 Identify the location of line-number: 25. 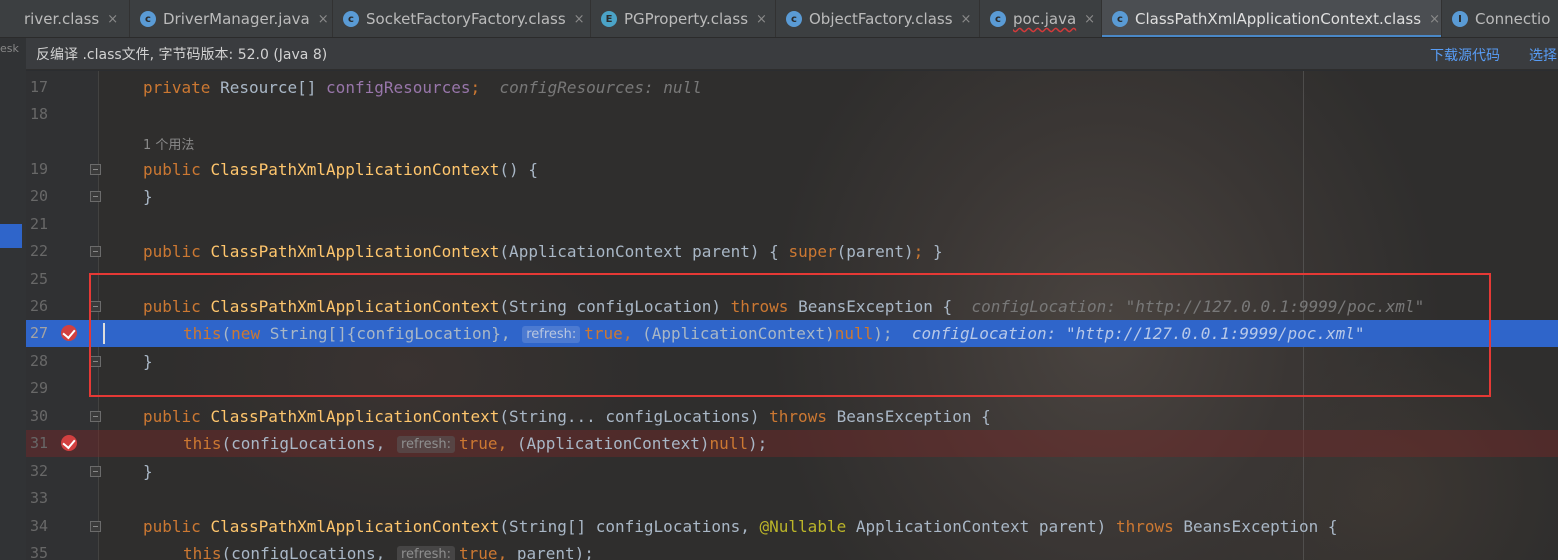
(38, 279).